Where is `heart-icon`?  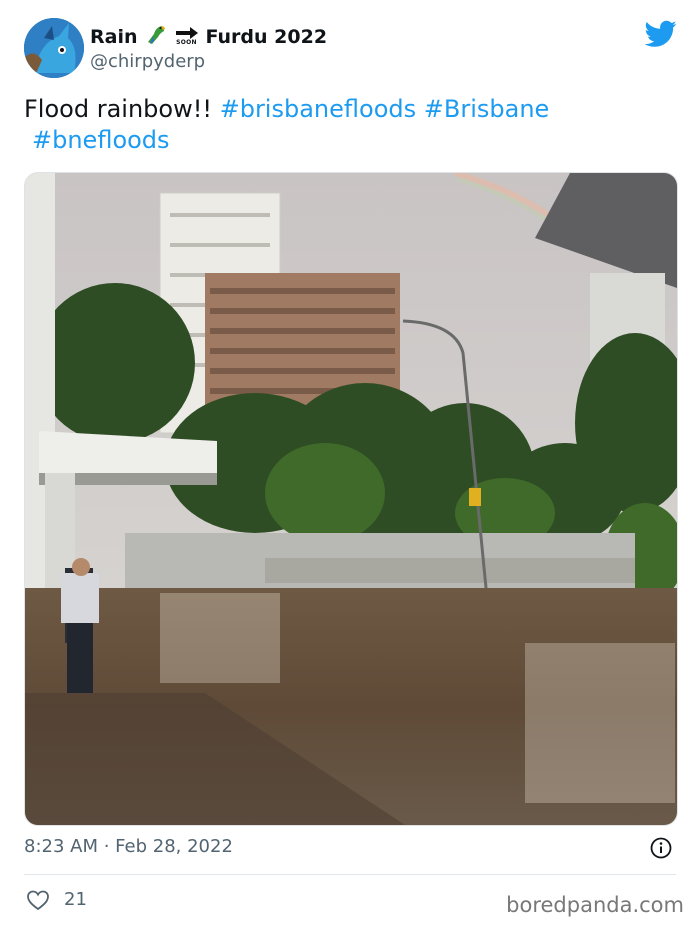
heart-icon is located at coordinates (38, 900).